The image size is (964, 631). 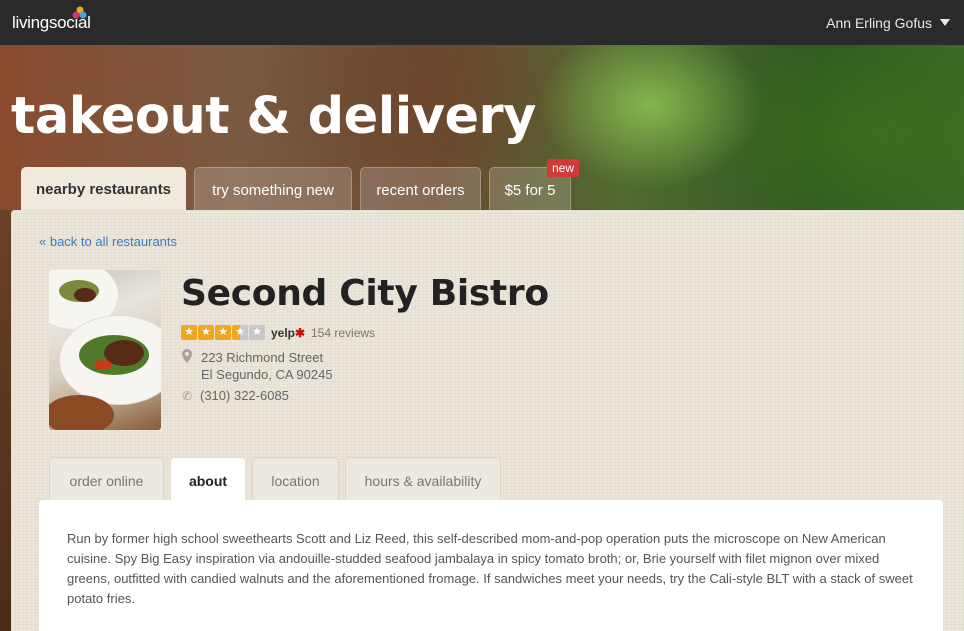 What do you see at coordinates (420, 189) in the screenshot?
I see `tab-recent-orders: recent orders` at bounding box center [420, 189].